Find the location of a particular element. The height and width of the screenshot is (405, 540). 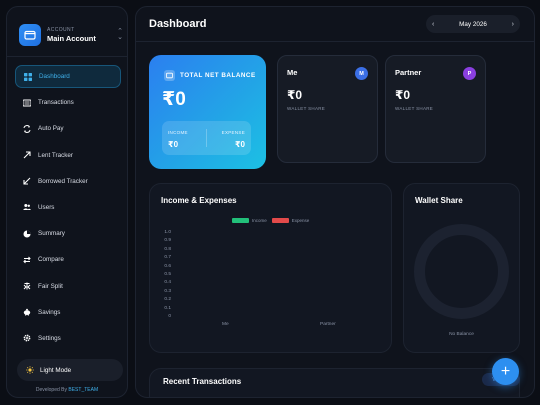

developer-team-link: BEST_TEAM is located at coordinates (83, 390).